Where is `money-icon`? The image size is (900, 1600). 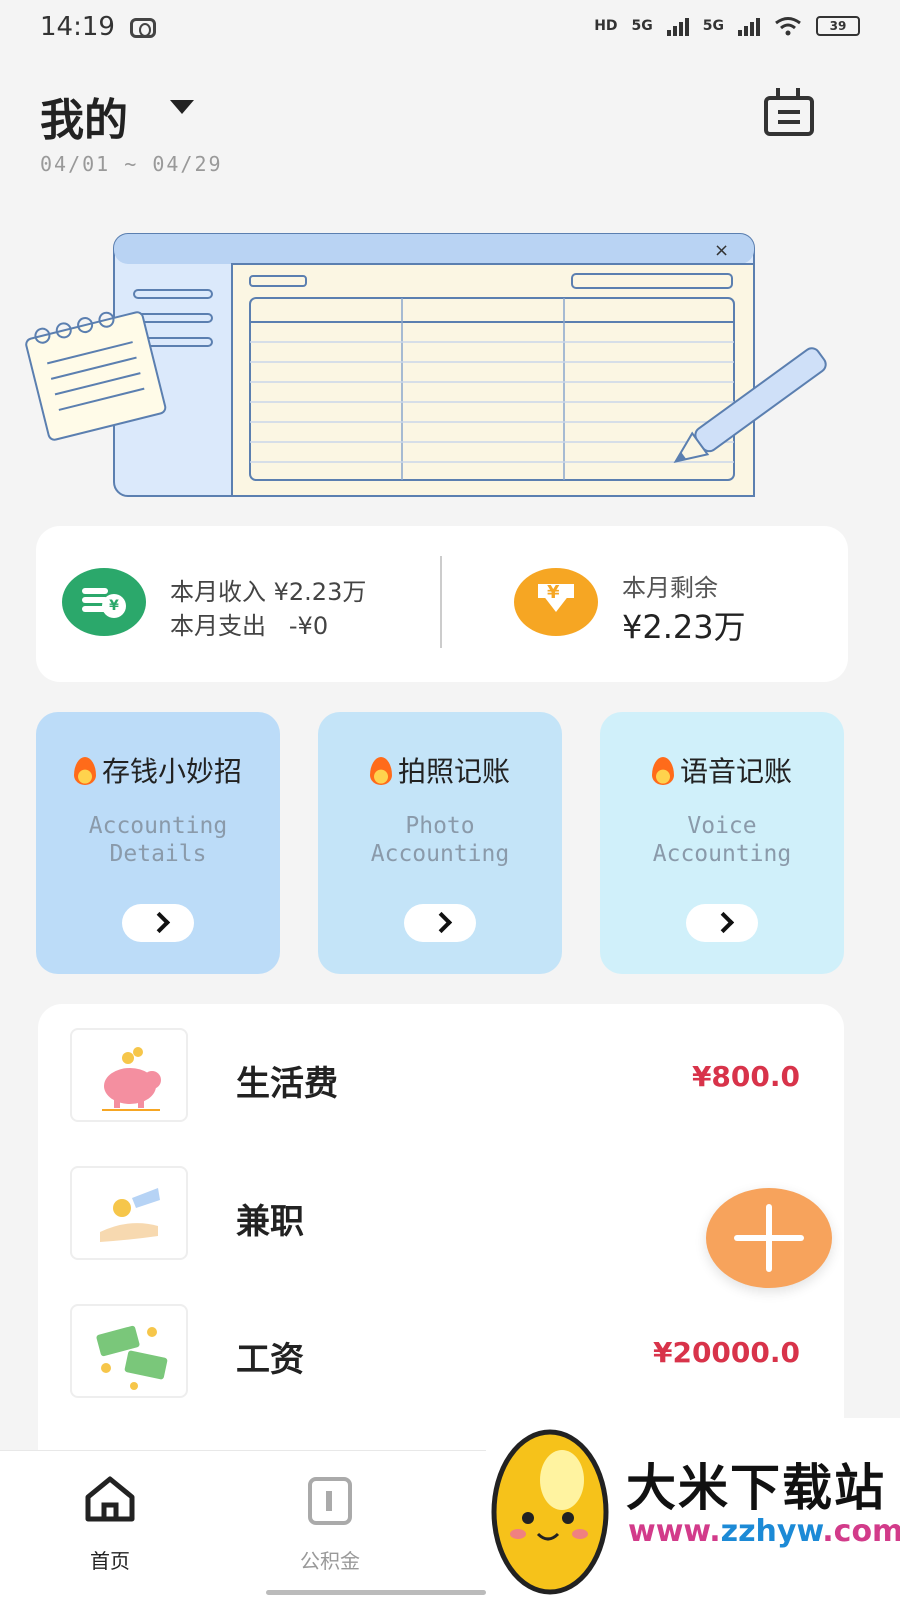
money-icon is located at coordinates (129, 1351).